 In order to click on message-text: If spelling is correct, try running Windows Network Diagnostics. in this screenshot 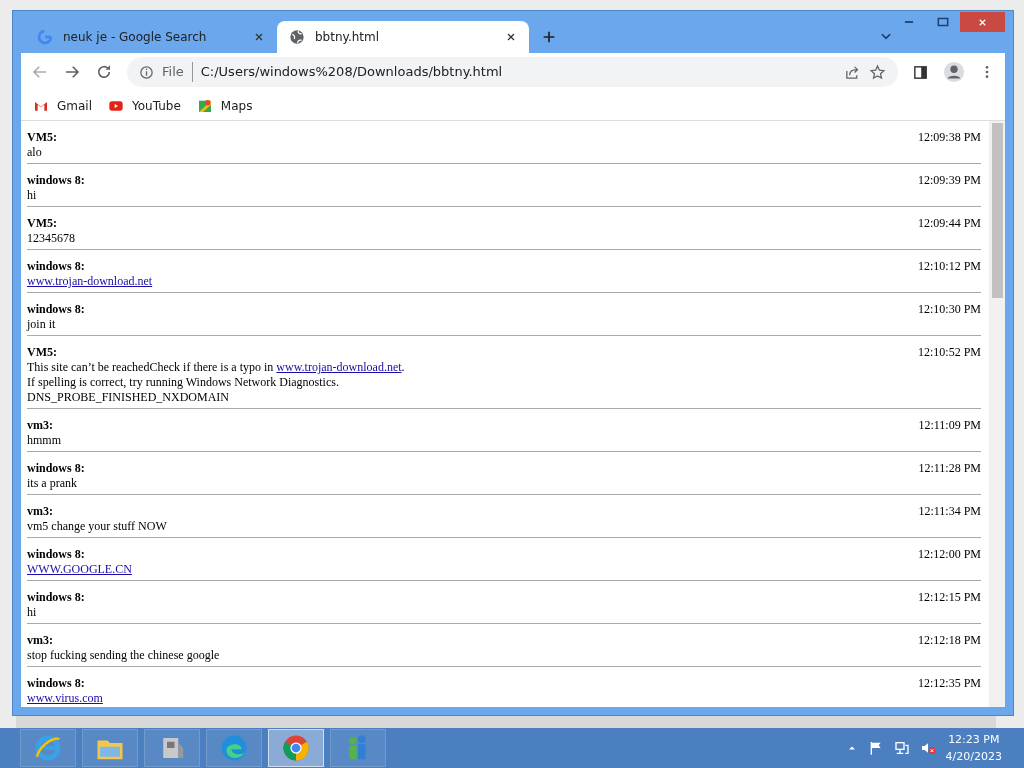, I will do `click(183, 382)`.